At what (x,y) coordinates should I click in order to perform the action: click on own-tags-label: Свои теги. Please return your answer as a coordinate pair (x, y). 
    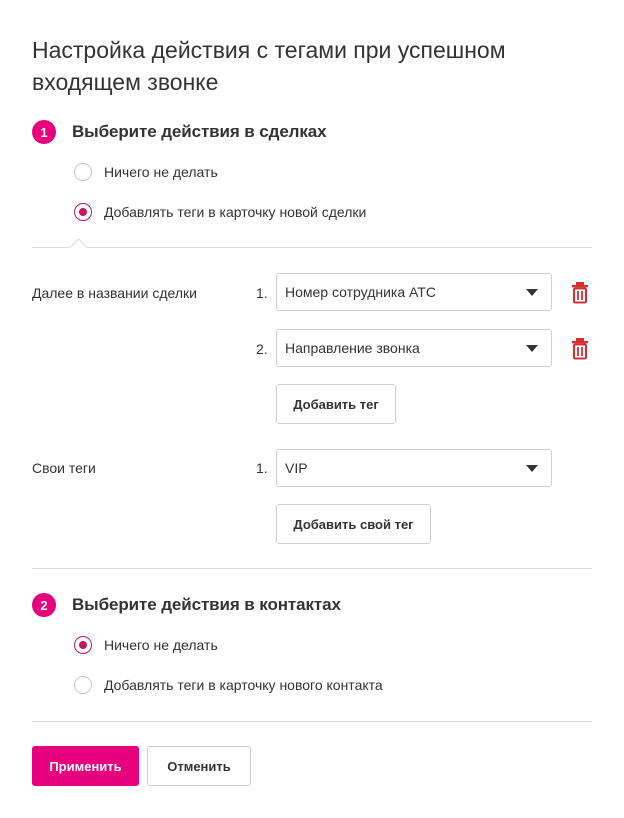
    Looking at the image, I should click on (64, 468).